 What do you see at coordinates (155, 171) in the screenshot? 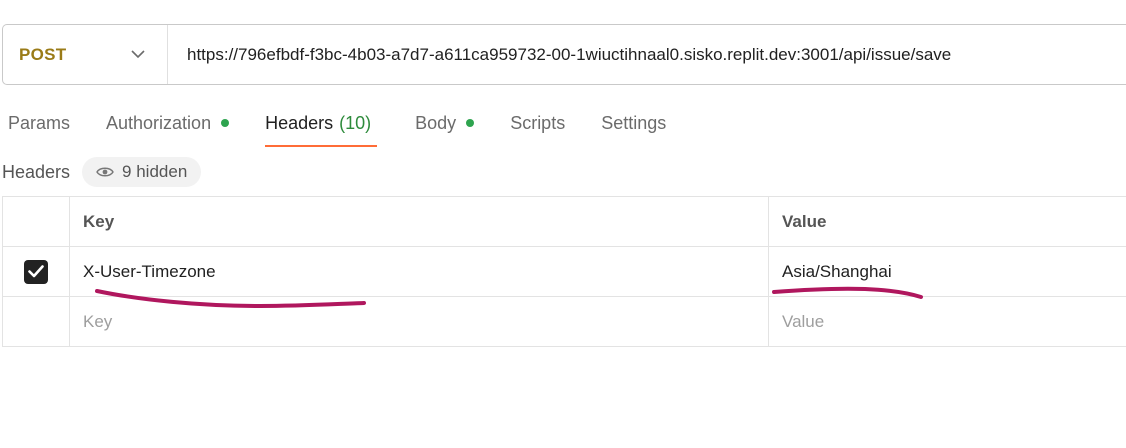
I see `hidden-headers-label: 9 hidden` at bounding box center [155, 171].